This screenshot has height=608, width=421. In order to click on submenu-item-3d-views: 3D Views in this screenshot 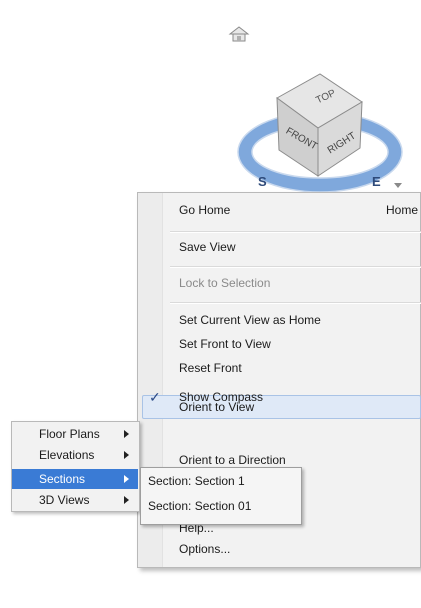, I will do `click(64, 500)`.